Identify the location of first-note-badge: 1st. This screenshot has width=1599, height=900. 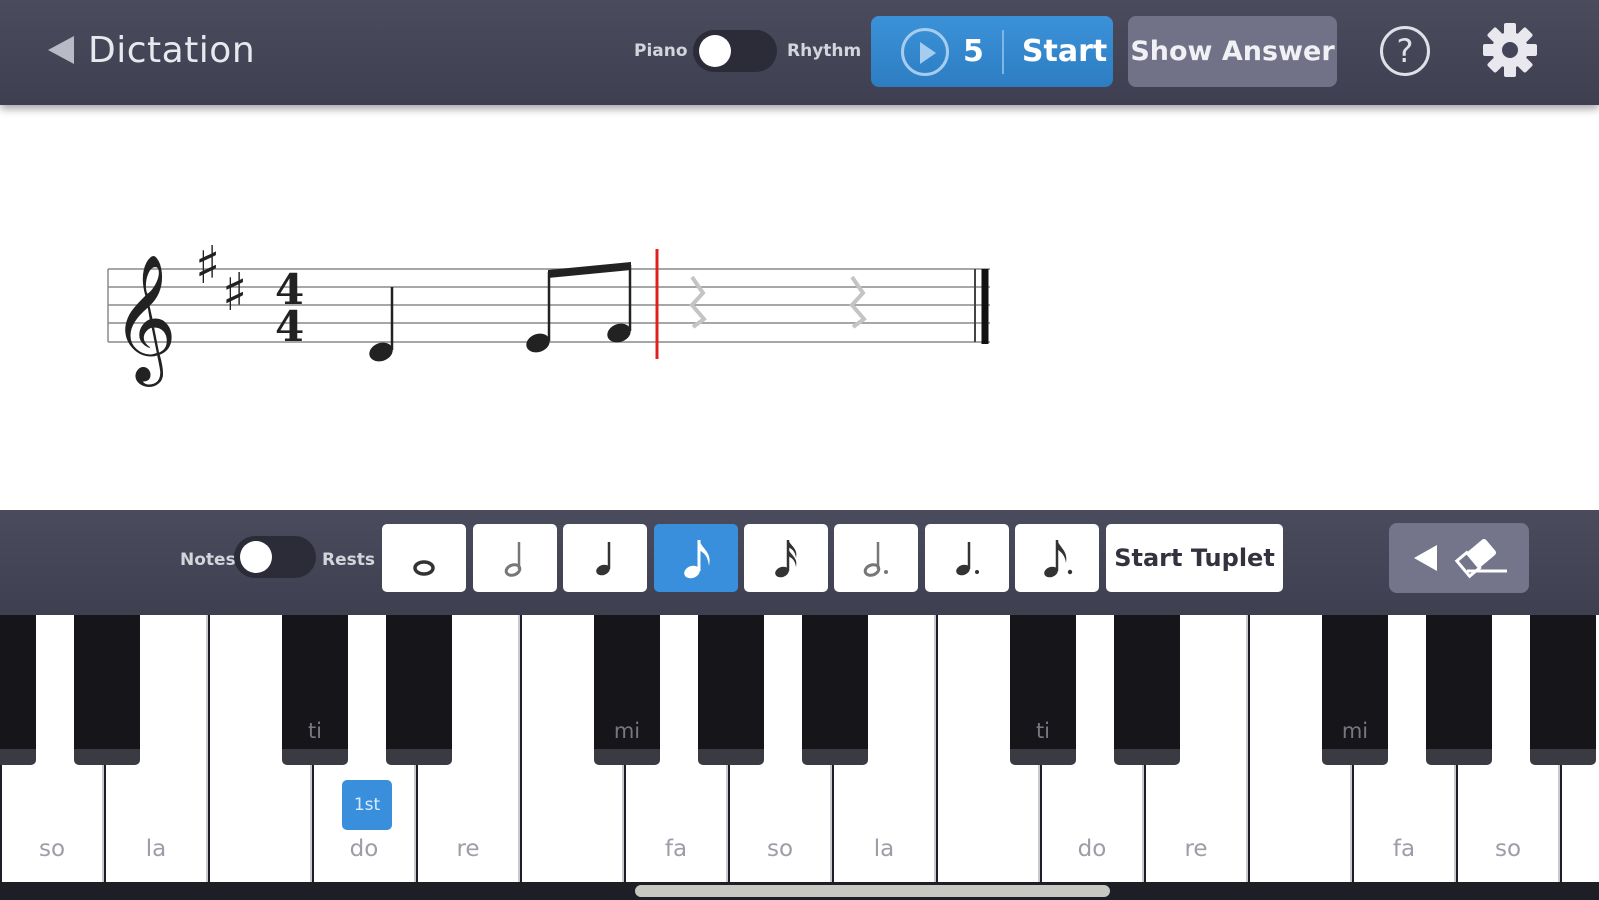
(367, 805).